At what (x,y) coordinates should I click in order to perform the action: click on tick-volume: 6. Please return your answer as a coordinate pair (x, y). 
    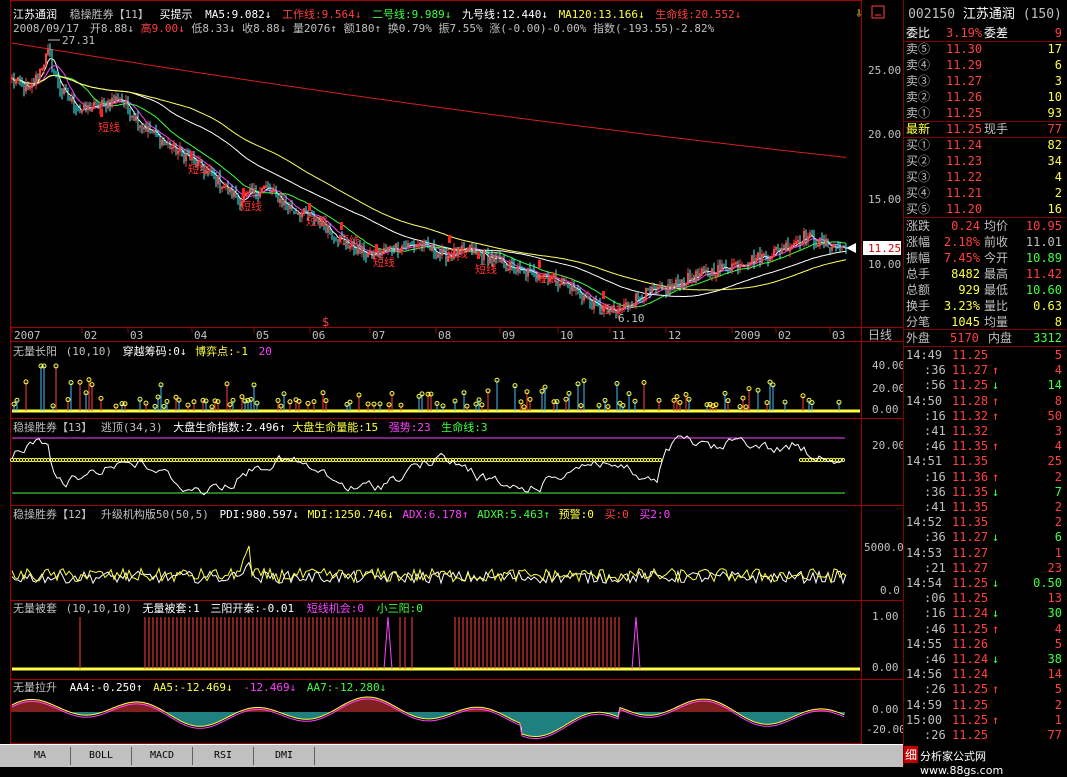
    Looking at the image, I should click on (1058, 537).